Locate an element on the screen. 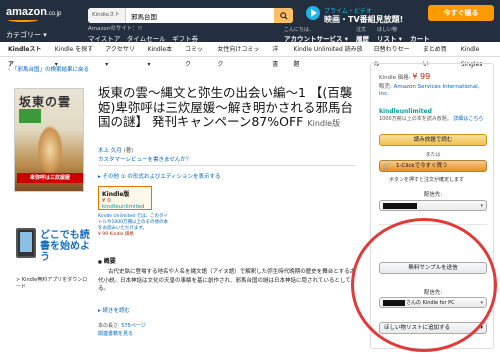 Image resolution: width=500 pixels, height=354 pixels. other-formats-link: ▸ その他 ① の形式およびエディションを表示する is located at coordinates (159, 176).